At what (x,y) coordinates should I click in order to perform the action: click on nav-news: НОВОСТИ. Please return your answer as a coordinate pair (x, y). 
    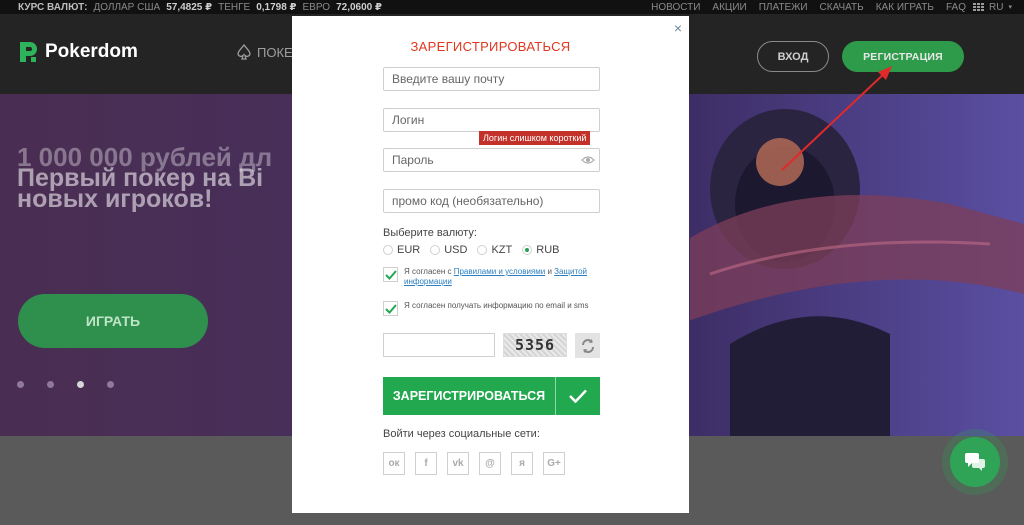
    Looking at the image, I should click on (675, 7).